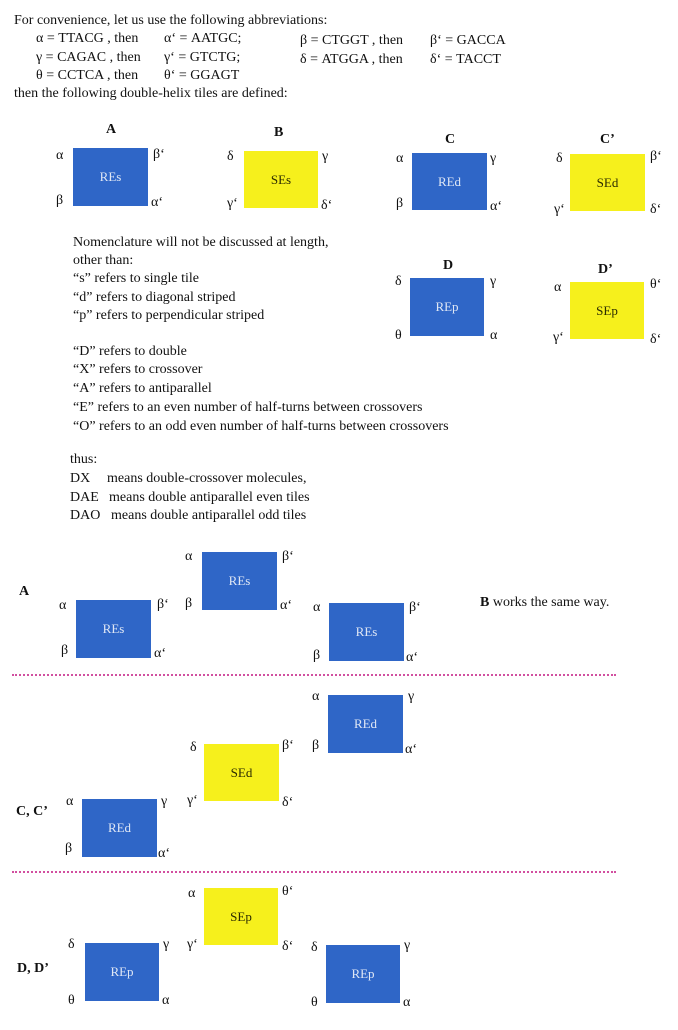 This screenshot has width=678, height=1030. Describe the element at coordinates (288, 891) in the screenshot. I see `tile-label: θ‘` at that location.